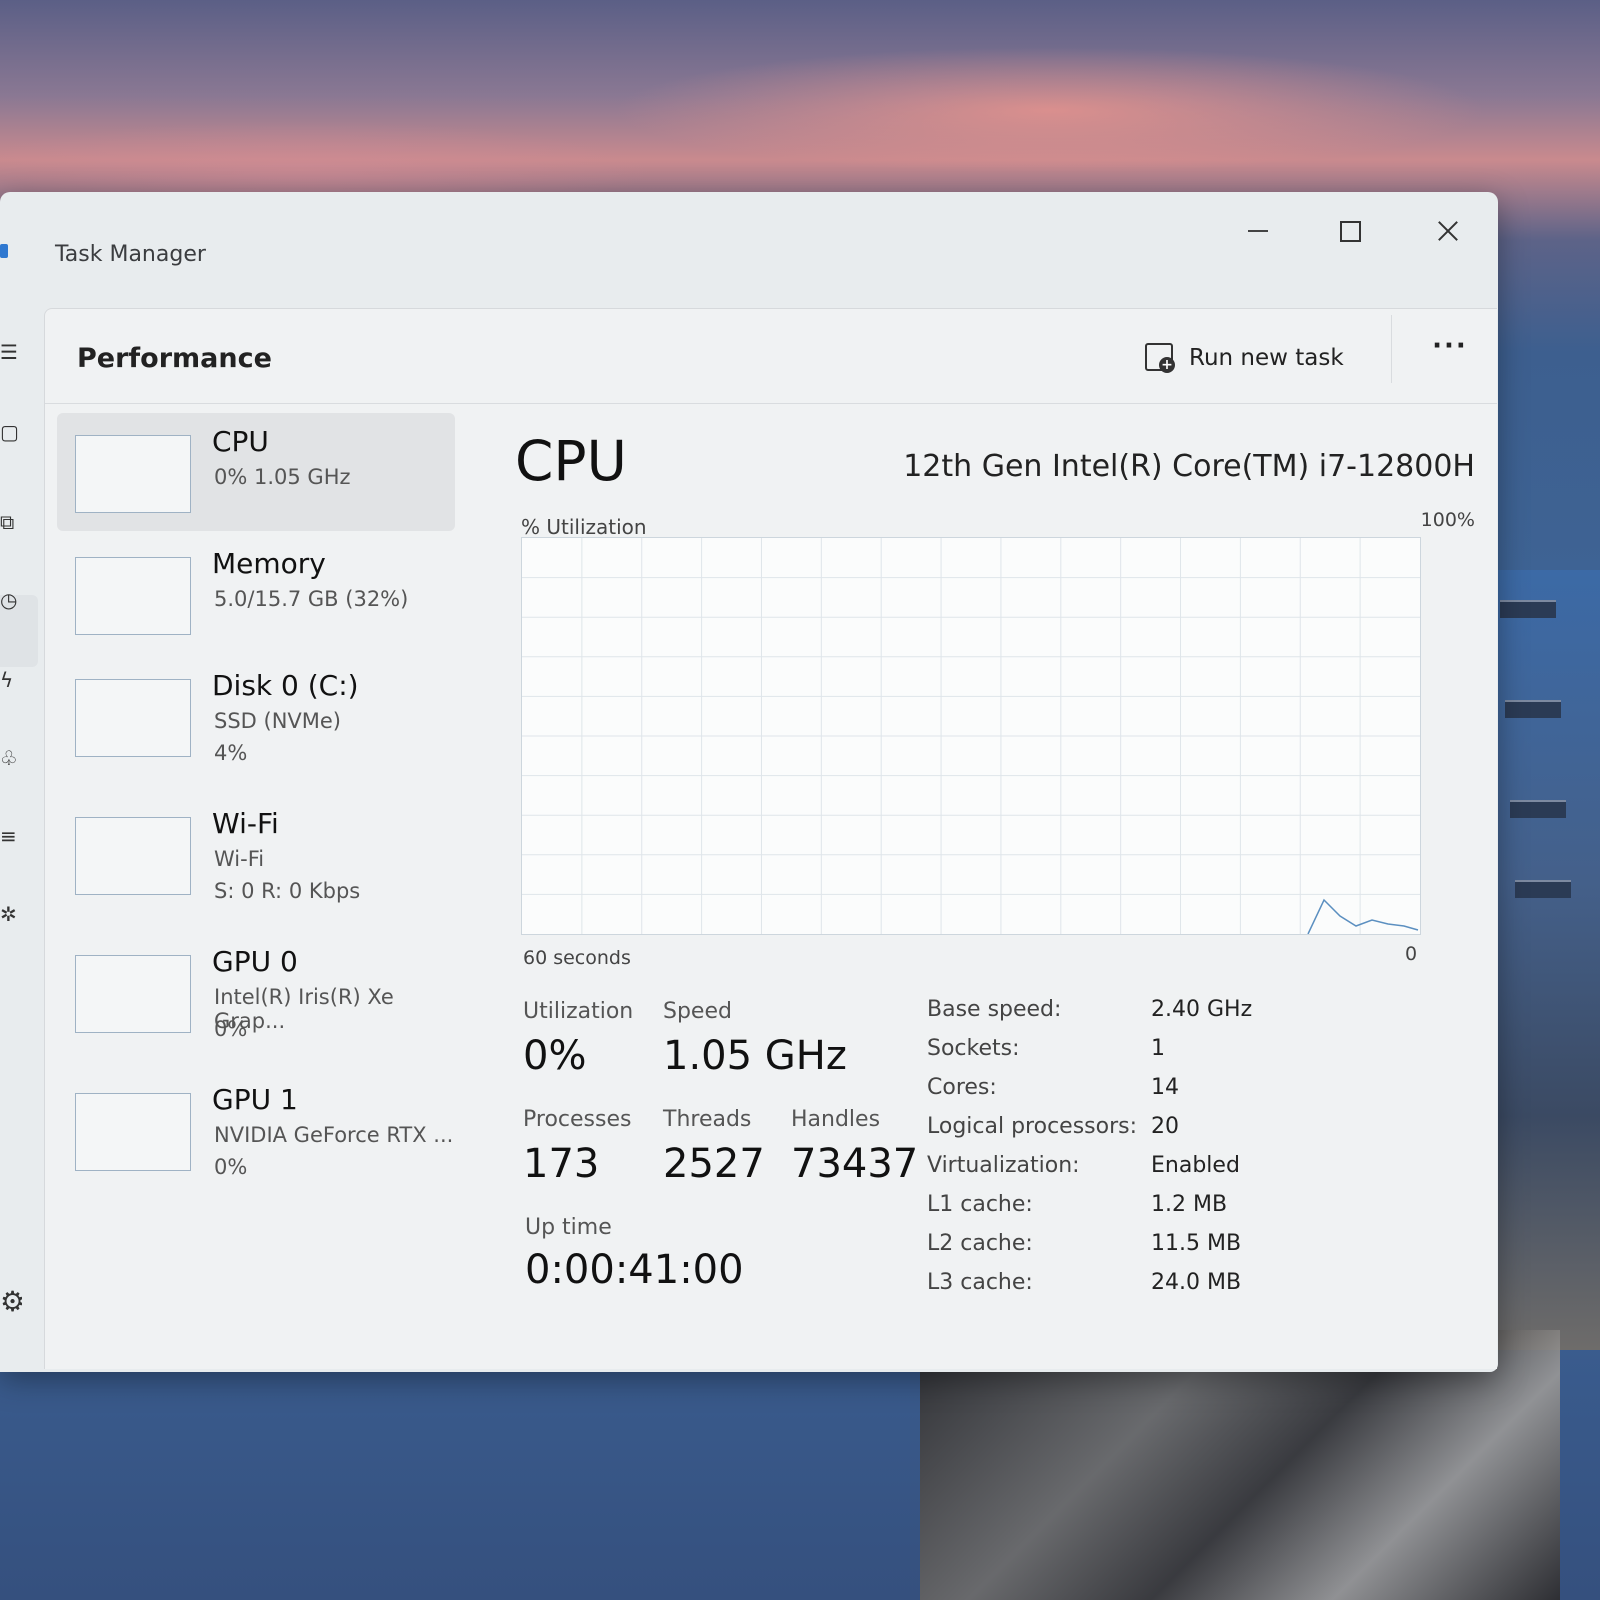 Image resolution: width=1600 pixels, height=1600 pixels. What do you see at coordinates (11, 836) in the screenshot?
I see `nav-list-icon: ≡` at bounding box center [11, 836].